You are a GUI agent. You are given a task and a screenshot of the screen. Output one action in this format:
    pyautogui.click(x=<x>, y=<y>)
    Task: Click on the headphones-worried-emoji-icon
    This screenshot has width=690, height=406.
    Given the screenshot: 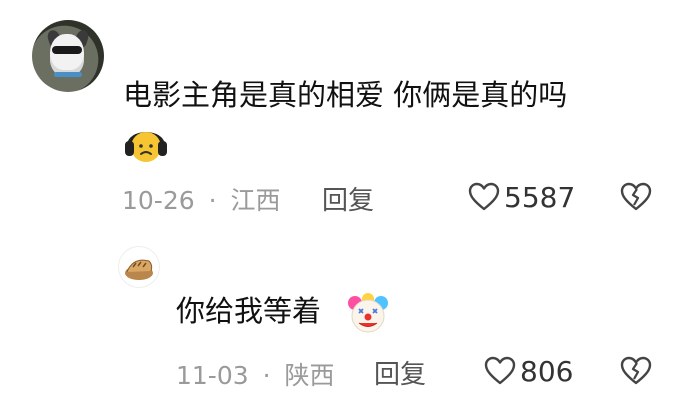 What is the action you would take?
    pyautogui.click(x=146, y=147)
    